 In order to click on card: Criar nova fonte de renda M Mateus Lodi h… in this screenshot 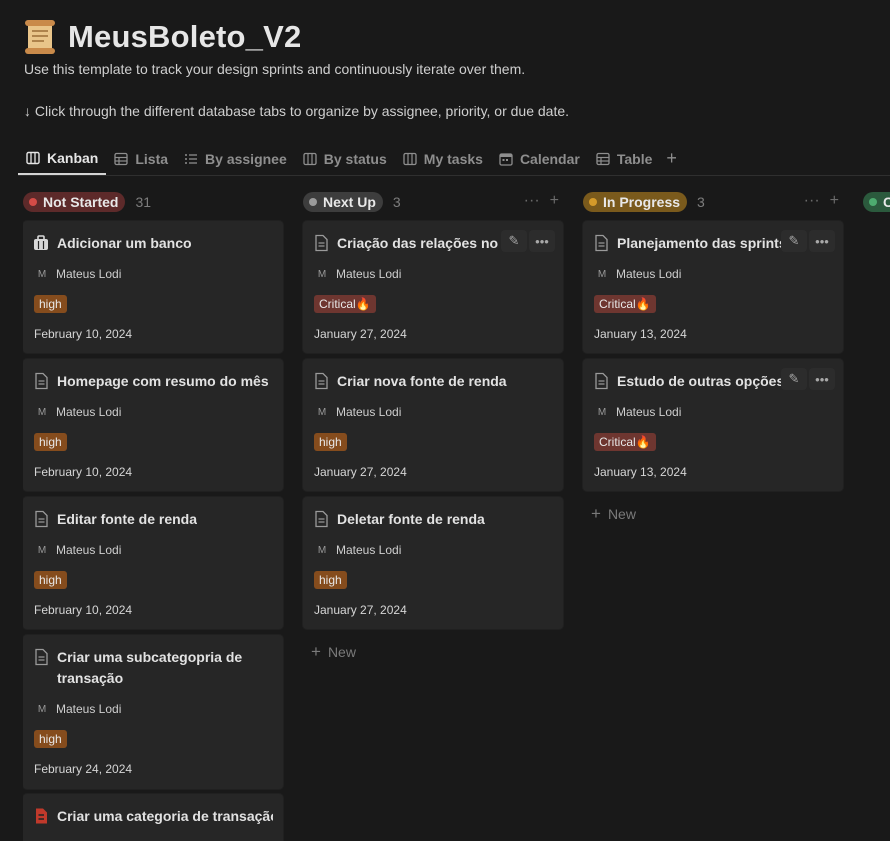, I will do `click(433, 425)`.